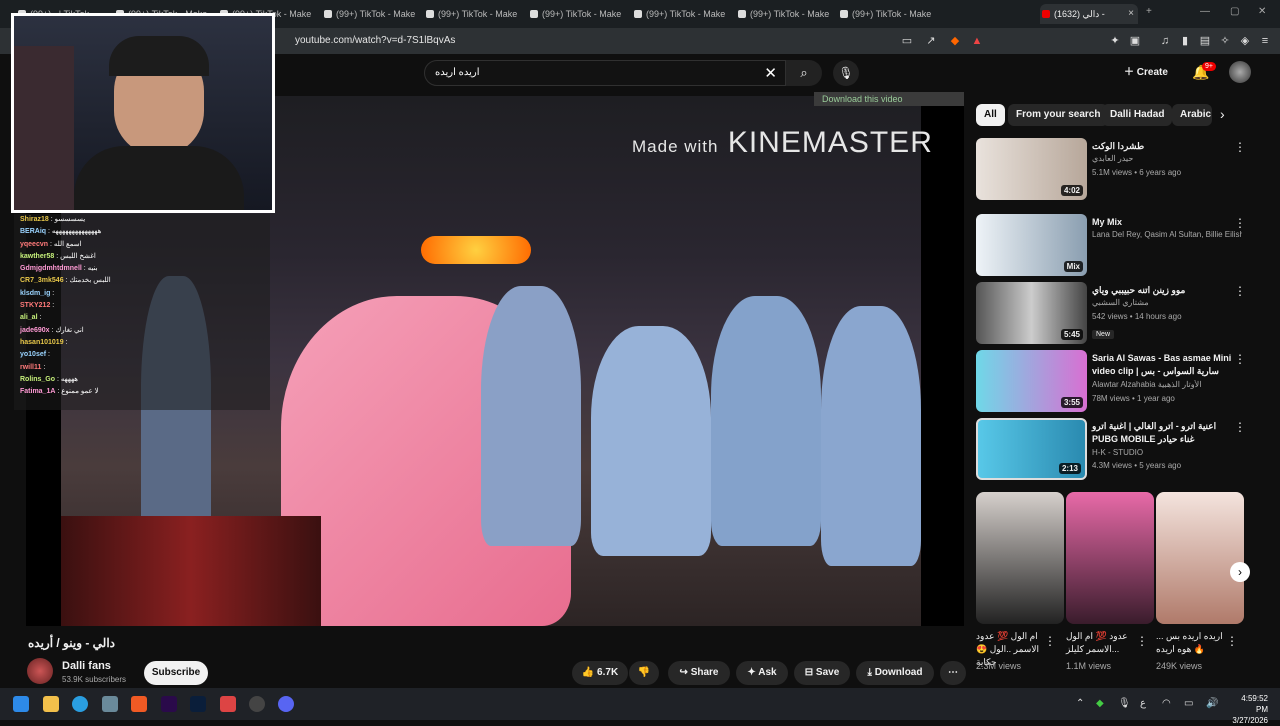 The height and width of the screenshot is (726, 1280). I want to click on channel-avatar, so click(40, 671).